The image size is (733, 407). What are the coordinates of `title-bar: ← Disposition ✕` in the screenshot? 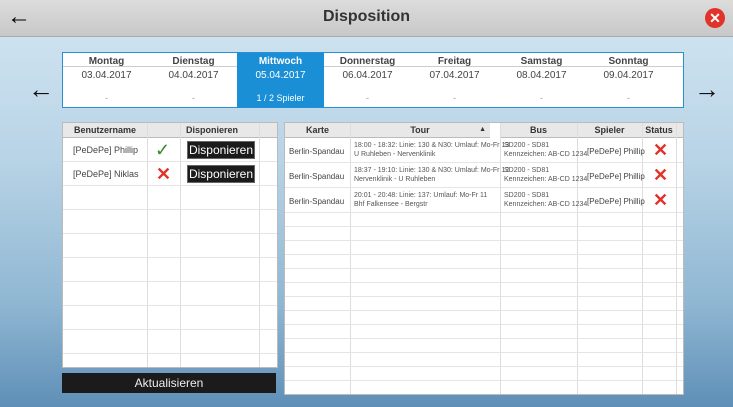 It's located at (366, 18).